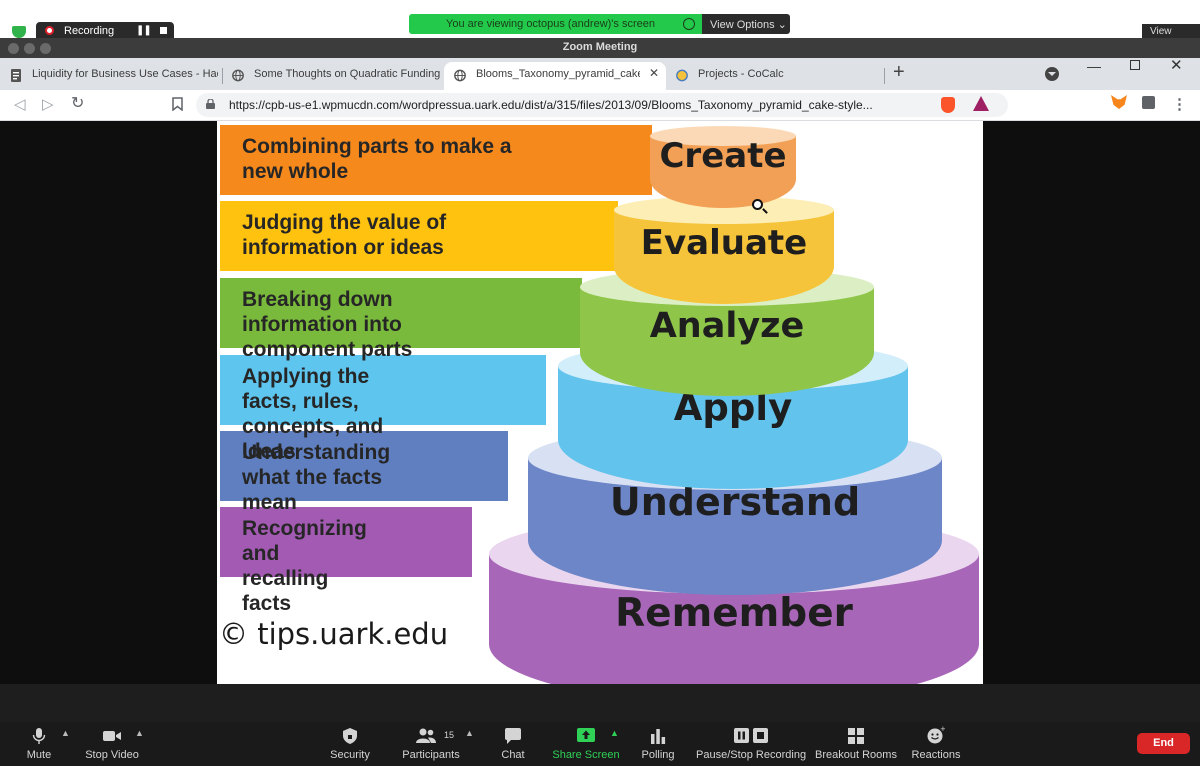 This screenshot has width=1200, height=766. What do you see at coordinates (77, 103) in the screenshot?
I see `reload-icon: ↻` at bounding box center [77, 103].